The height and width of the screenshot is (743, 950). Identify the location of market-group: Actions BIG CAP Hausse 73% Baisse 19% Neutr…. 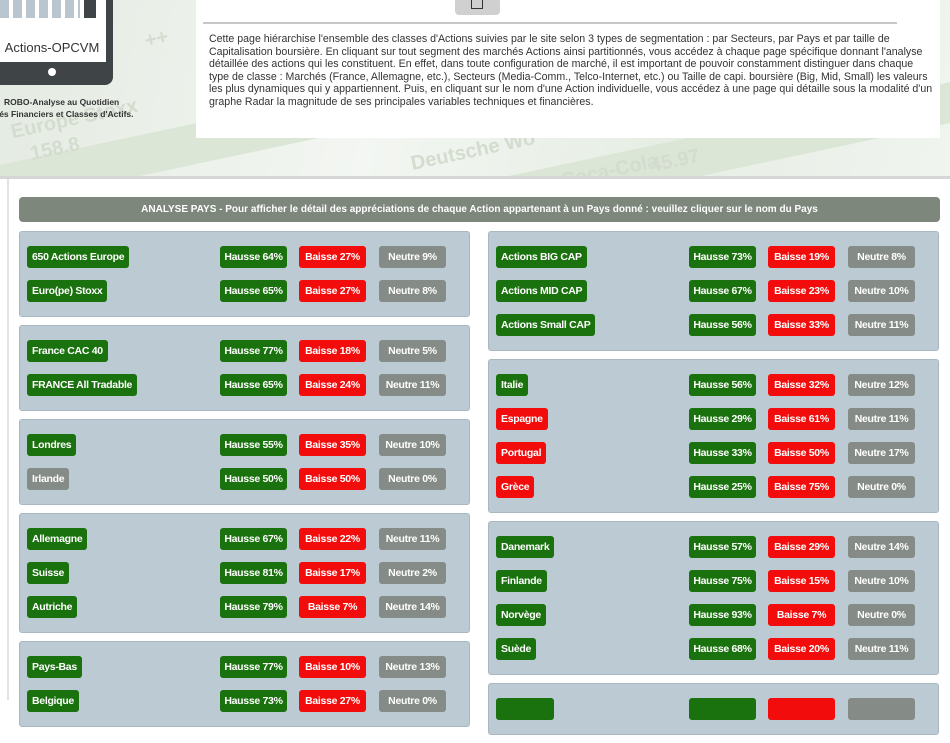
(713, 291).